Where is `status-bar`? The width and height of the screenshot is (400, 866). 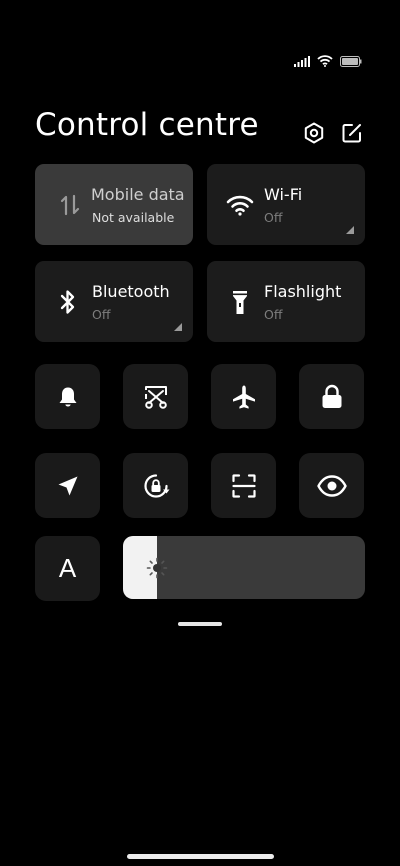 status-bar is located at coordinates (328, 61).